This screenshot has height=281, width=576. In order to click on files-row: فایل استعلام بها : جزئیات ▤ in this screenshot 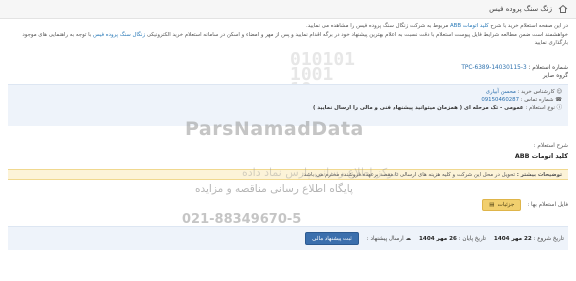, I will do `click(288, 205)`.